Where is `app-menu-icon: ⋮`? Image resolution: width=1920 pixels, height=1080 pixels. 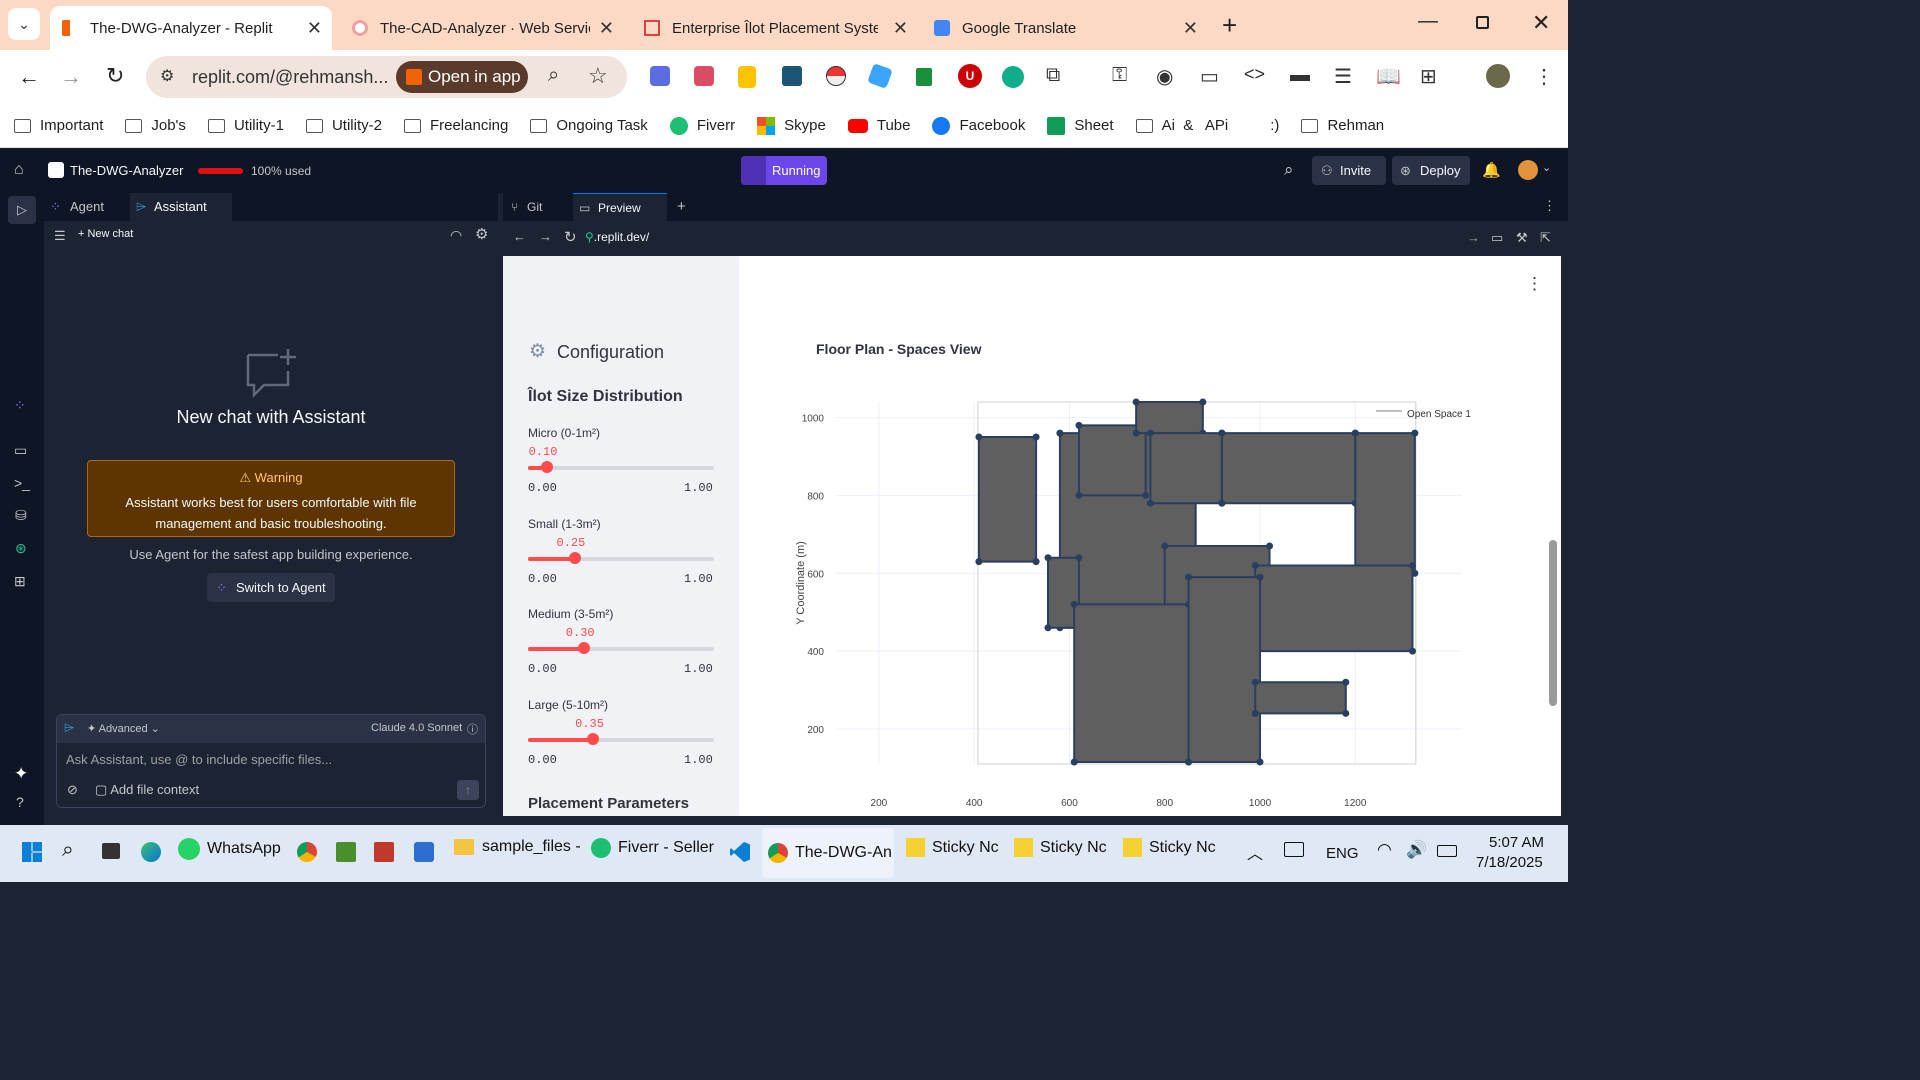
app-menu-icon: ⋮ is located at coordinates (1534, 284).